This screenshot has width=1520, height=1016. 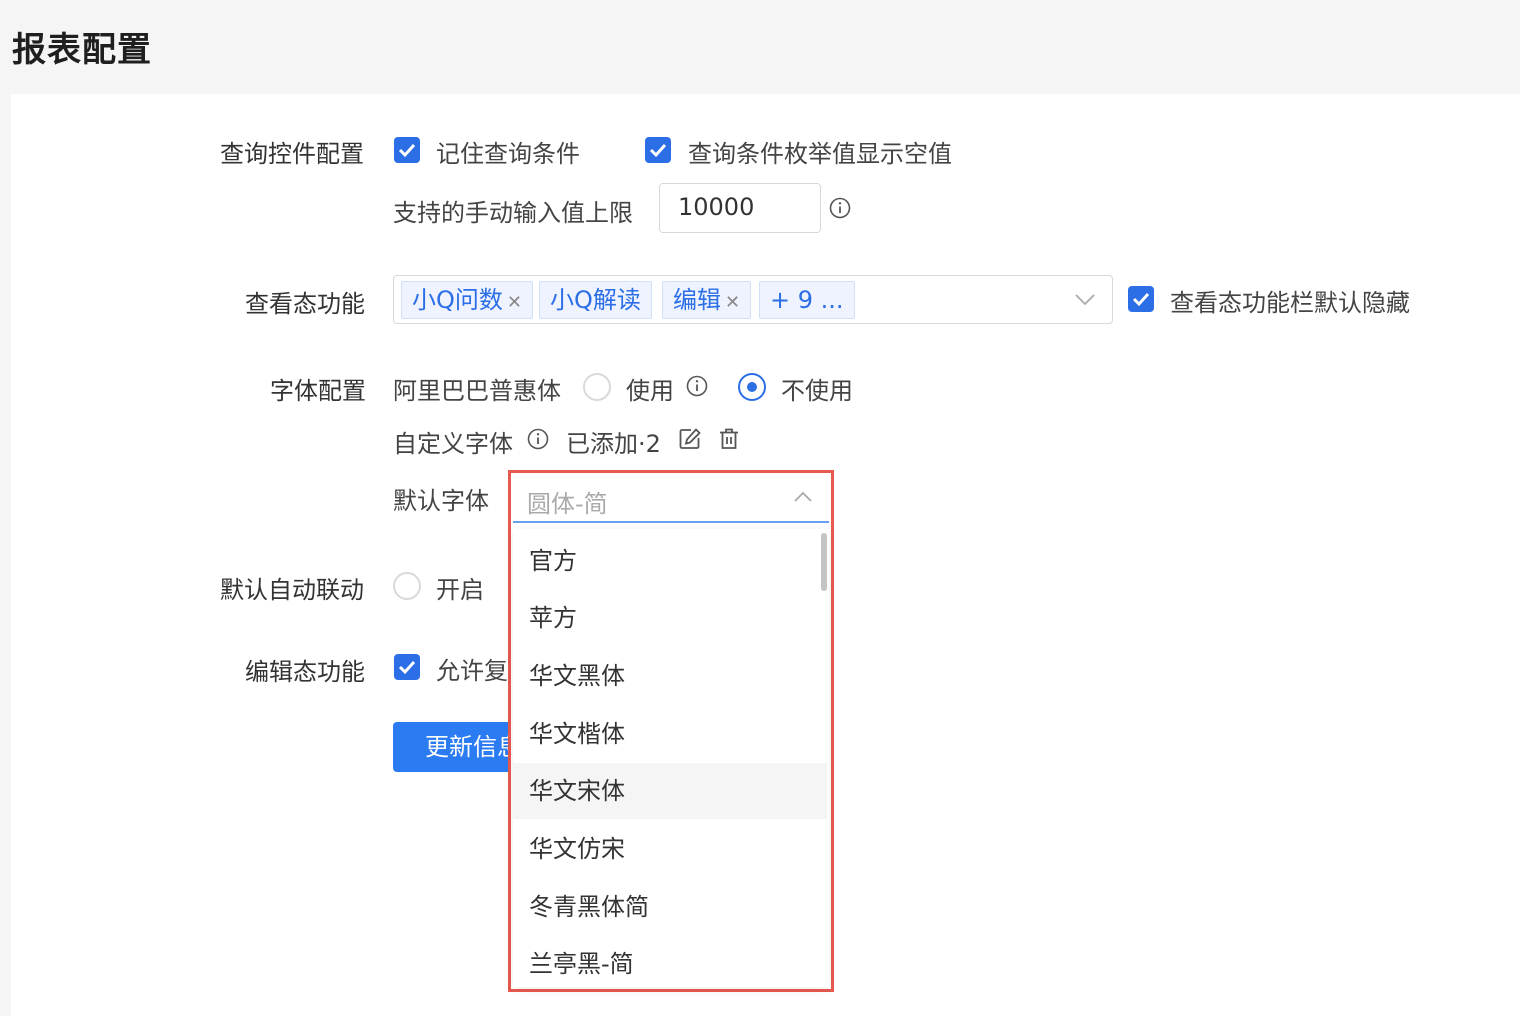 I want to click on manual-limit-label: 支持的手动输入值上限, so click(x=513, y=213).